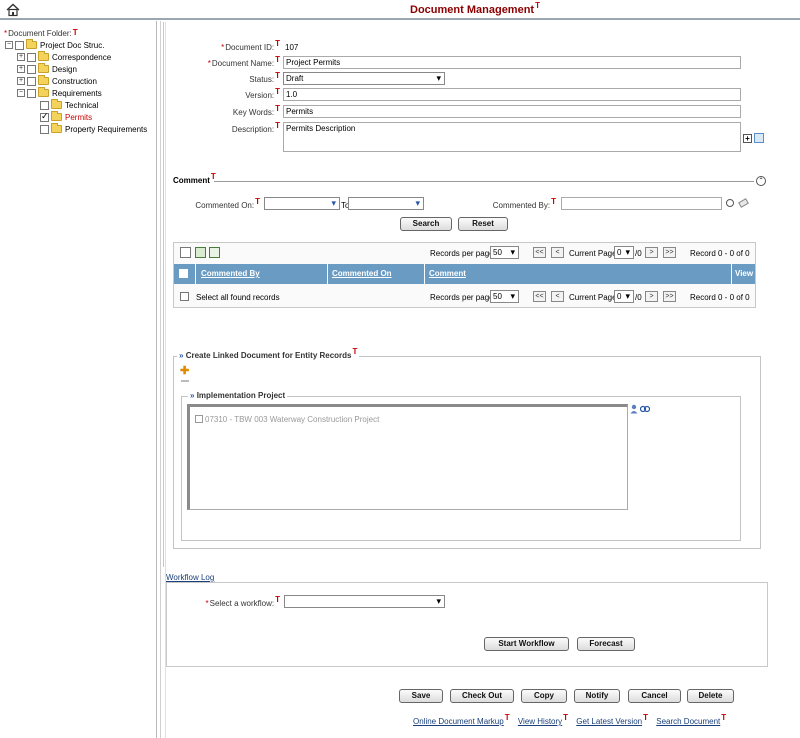 The height and width of the screenshot is (738, 800). What do you see at coordinates (557, 252) in the screenshot?
I see `prev-page-button-top: <` at bounding box center [557, 252].